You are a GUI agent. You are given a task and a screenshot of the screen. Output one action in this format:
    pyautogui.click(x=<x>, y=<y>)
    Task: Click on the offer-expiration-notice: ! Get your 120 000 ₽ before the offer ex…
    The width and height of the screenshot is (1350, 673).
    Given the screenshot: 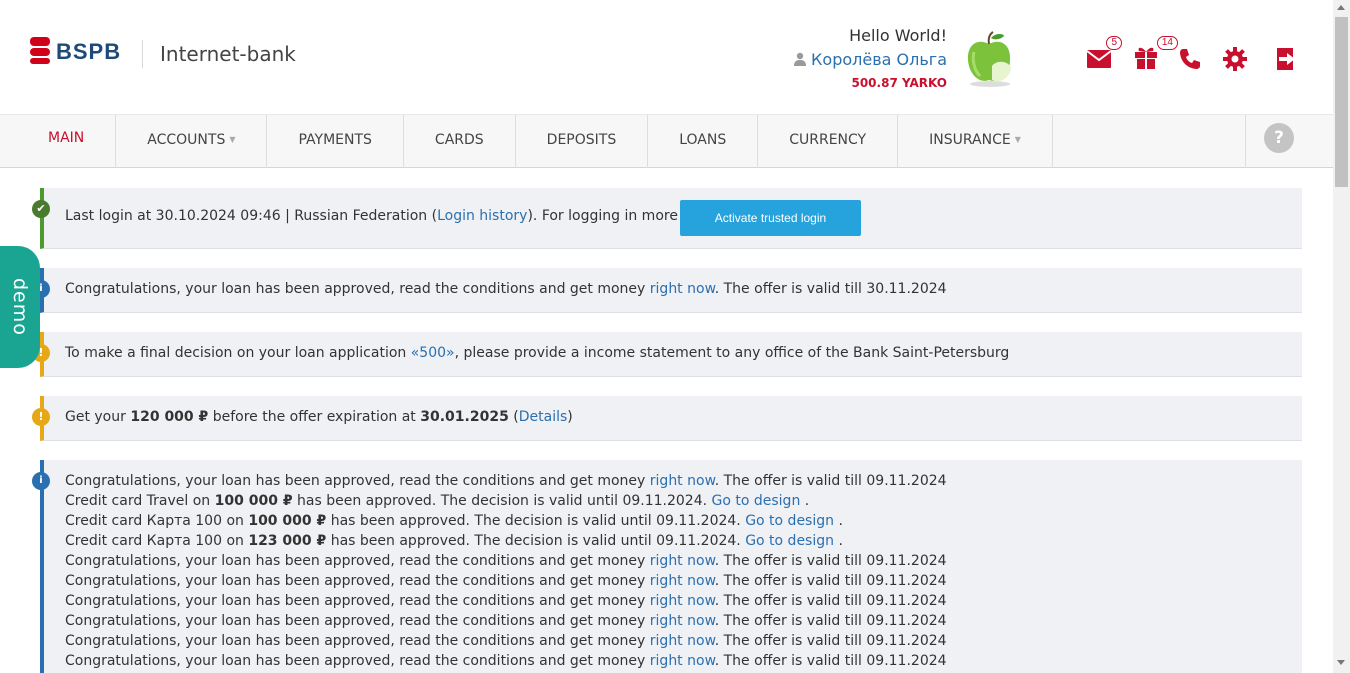 What is the action you would take?
    pyautogui.click(x=667, y=418)
    